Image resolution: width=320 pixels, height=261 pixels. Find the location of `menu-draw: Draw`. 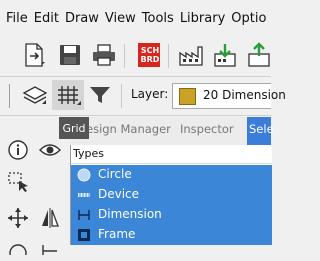

menu-draw: Draw is located at coordinates (82, 18).